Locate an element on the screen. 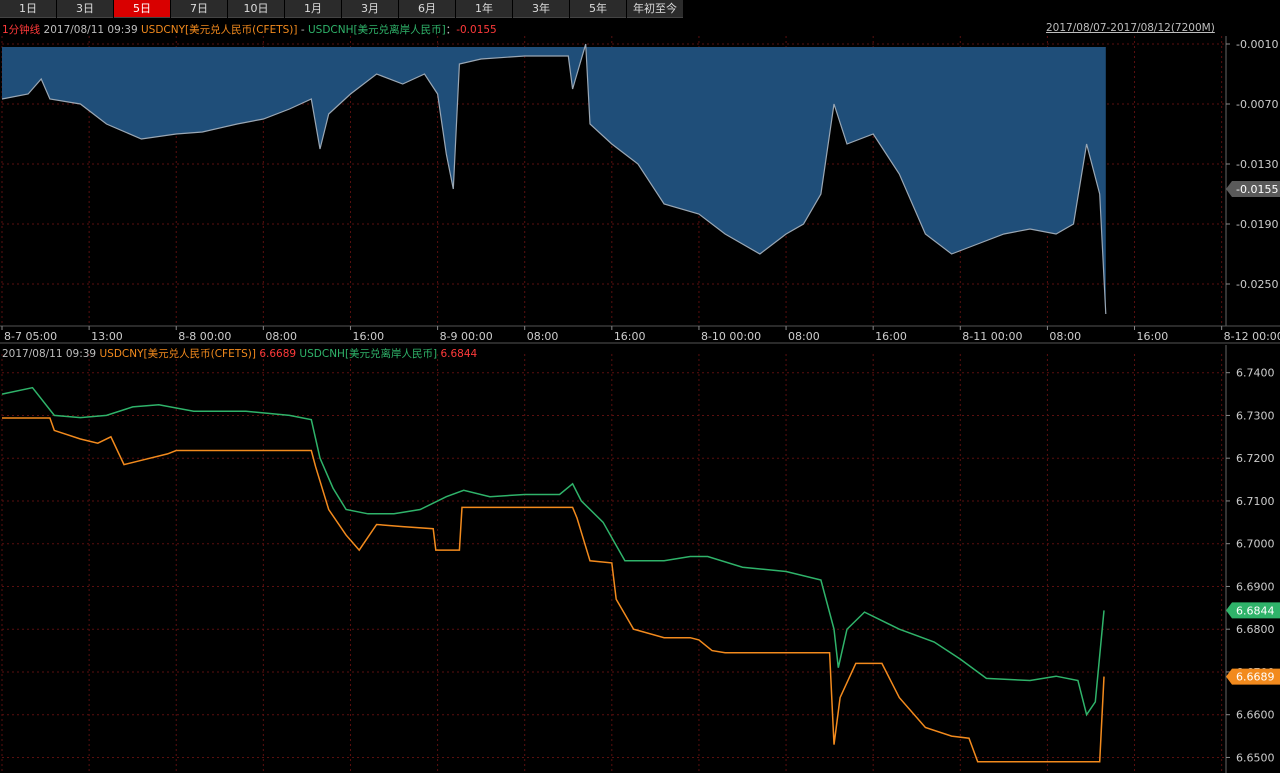  bottom-y-tick-label: 6.6800 is located at coordinates (1255, 629).